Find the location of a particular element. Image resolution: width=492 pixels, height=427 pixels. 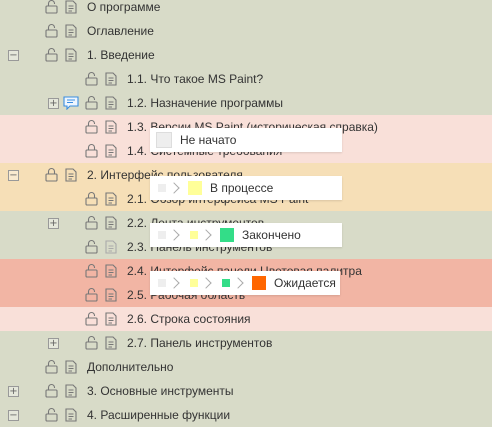

tree-item-label: Оглавление is located at coordinates (120, 31).